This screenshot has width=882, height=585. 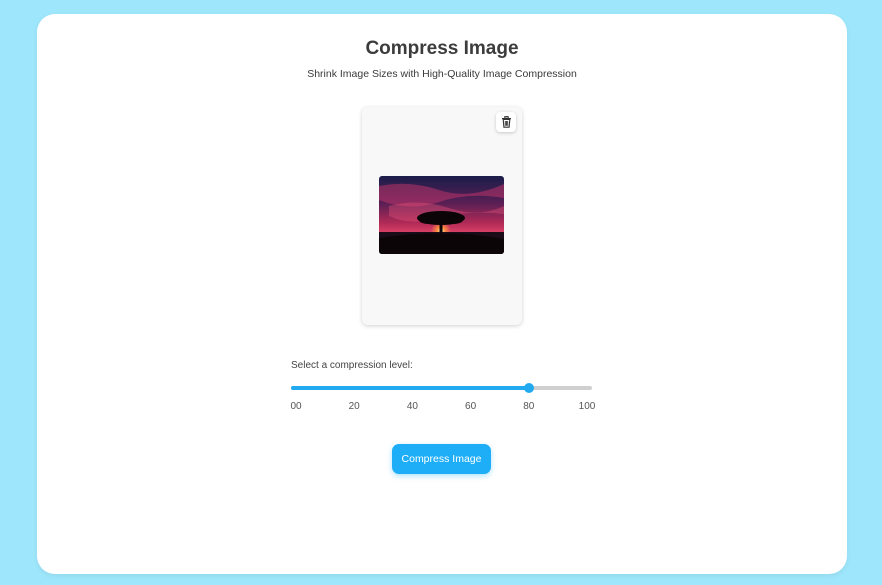 What do you see at coordinates (529, 406) in the screenshot?
I see `slider-tick-label: 80` at bounding box center [529, 406].